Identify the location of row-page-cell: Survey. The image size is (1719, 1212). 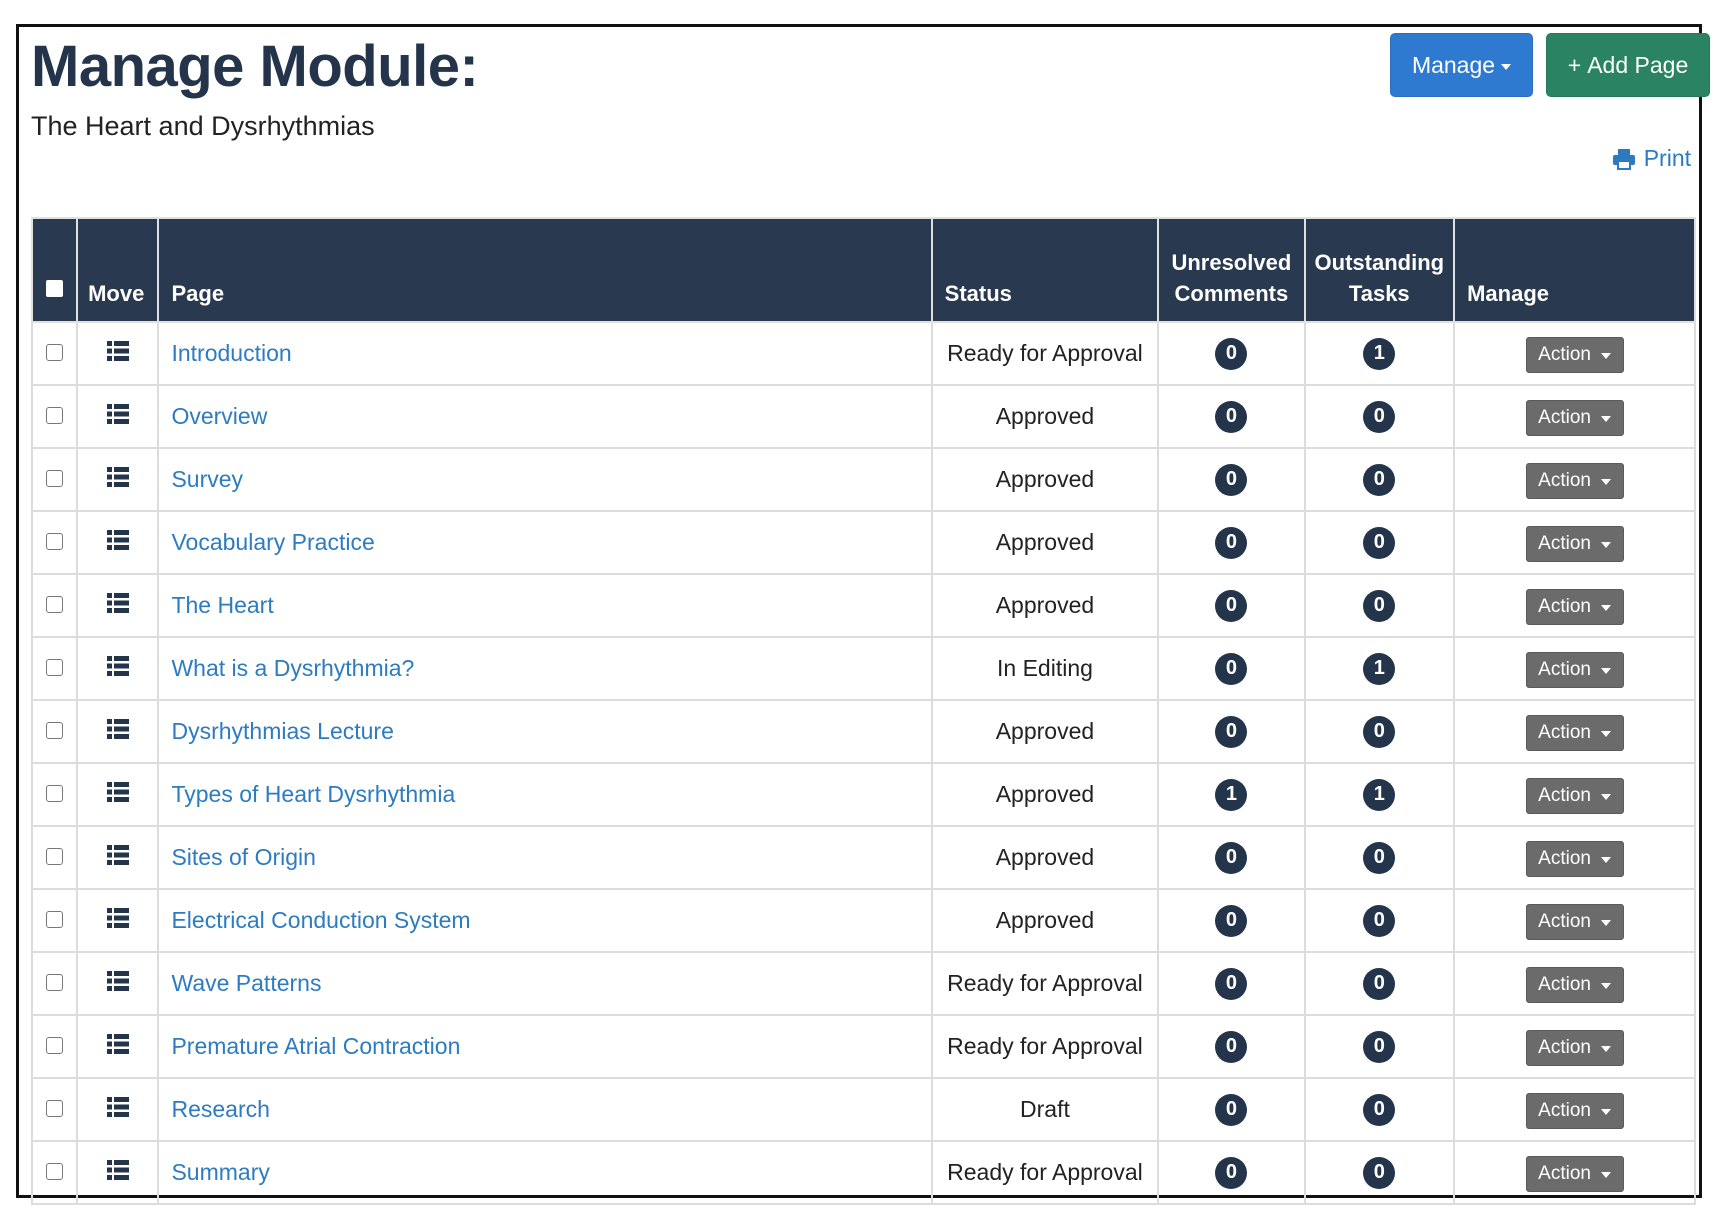
(545, 479).